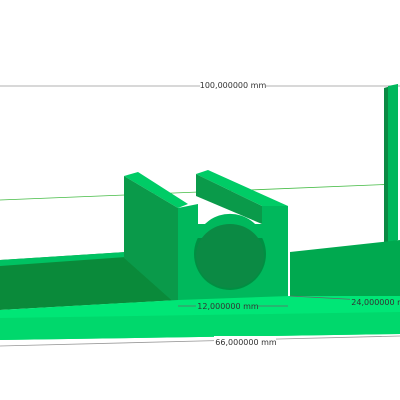 This screenshot has width=400, height=400. Describe the element at coordinates (233, 85) in the screenshot. I see `overall-dimension-label: 100,000000 mm` at that location.